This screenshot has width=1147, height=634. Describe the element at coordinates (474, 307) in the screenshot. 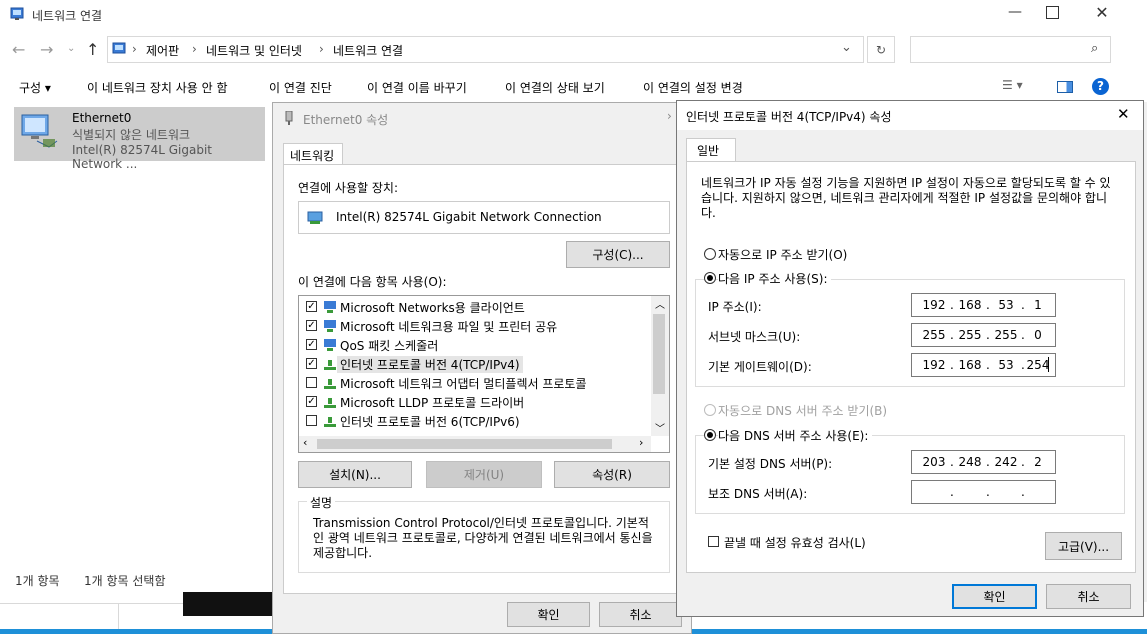

I see `list-item: ✓ Microsoft Networks용 클라이언트` at that location.